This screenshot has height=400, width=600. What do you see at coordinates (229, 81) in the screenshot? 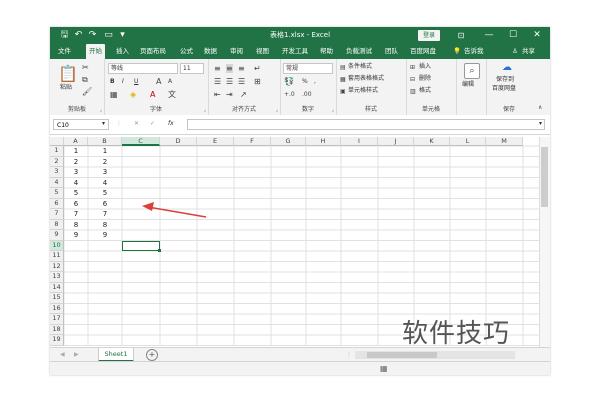
I see `align-center-icon: ☰` at bounding box center [229, 81].